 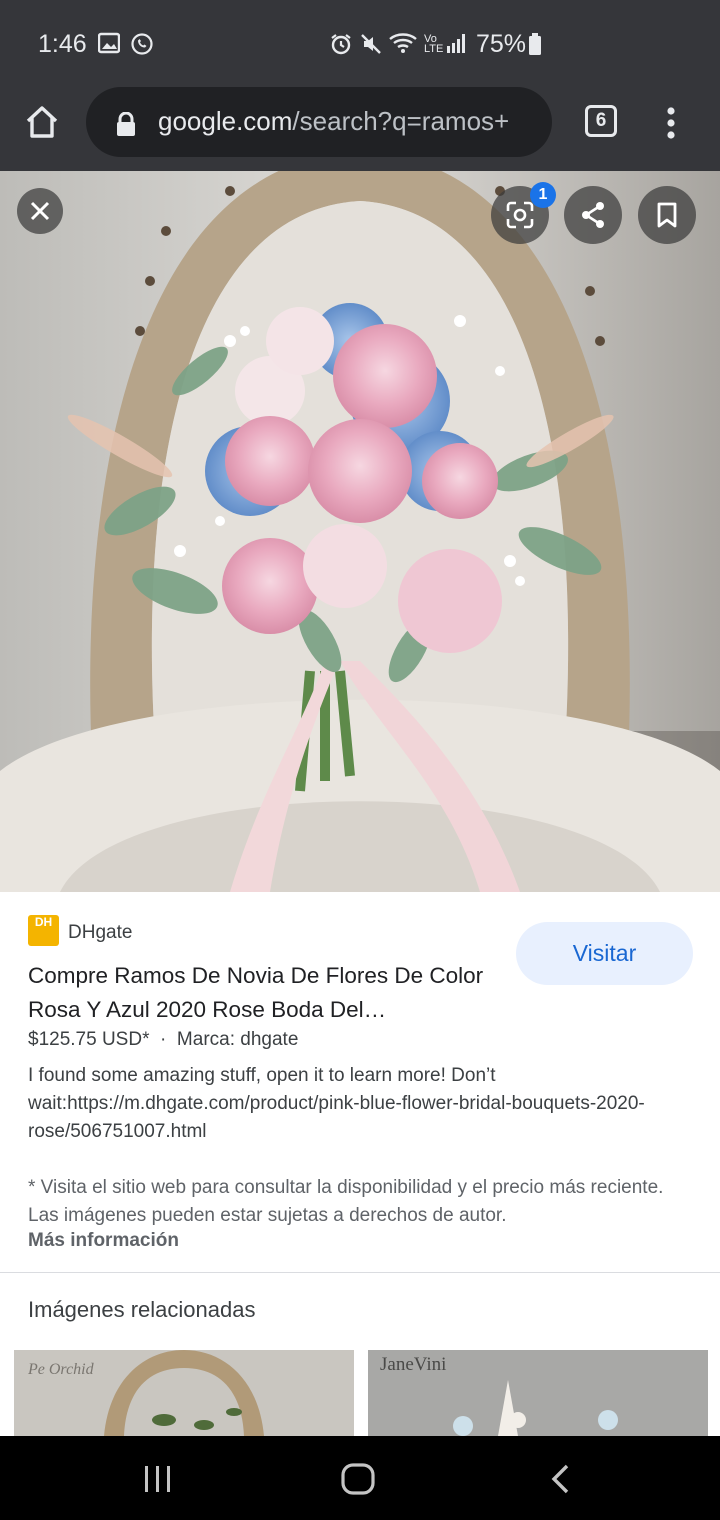 What do you see at coordinates (501, 44) in the screenshot?
I see `battery-percentage: 75%` at bounding box center [501, 44].